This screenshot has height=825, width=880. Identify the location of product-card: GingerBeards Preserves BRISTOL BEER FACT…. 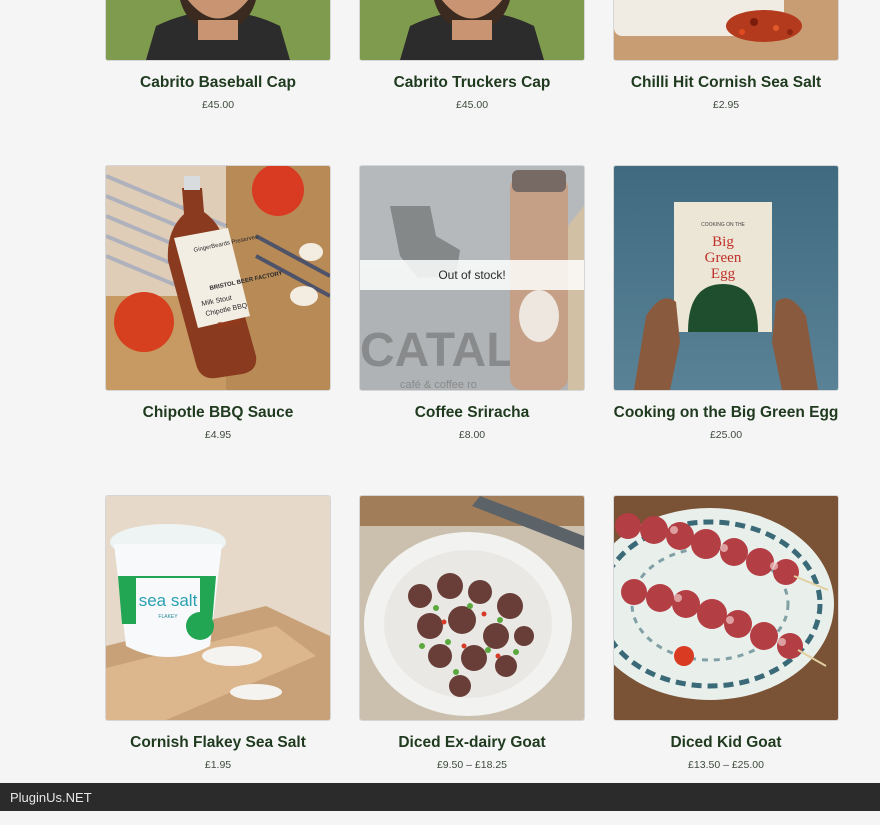
(218, 330).